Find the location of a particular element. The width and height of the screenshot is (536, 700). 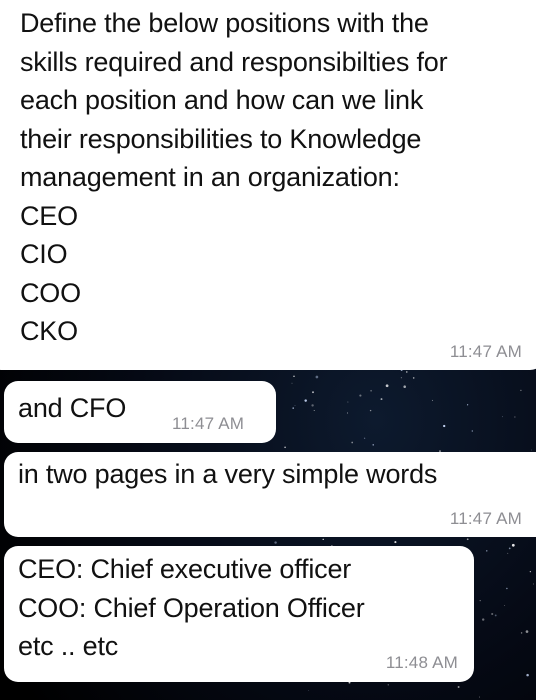

message-timestamp: 11:48 AM is located at coordinates (421, 662).